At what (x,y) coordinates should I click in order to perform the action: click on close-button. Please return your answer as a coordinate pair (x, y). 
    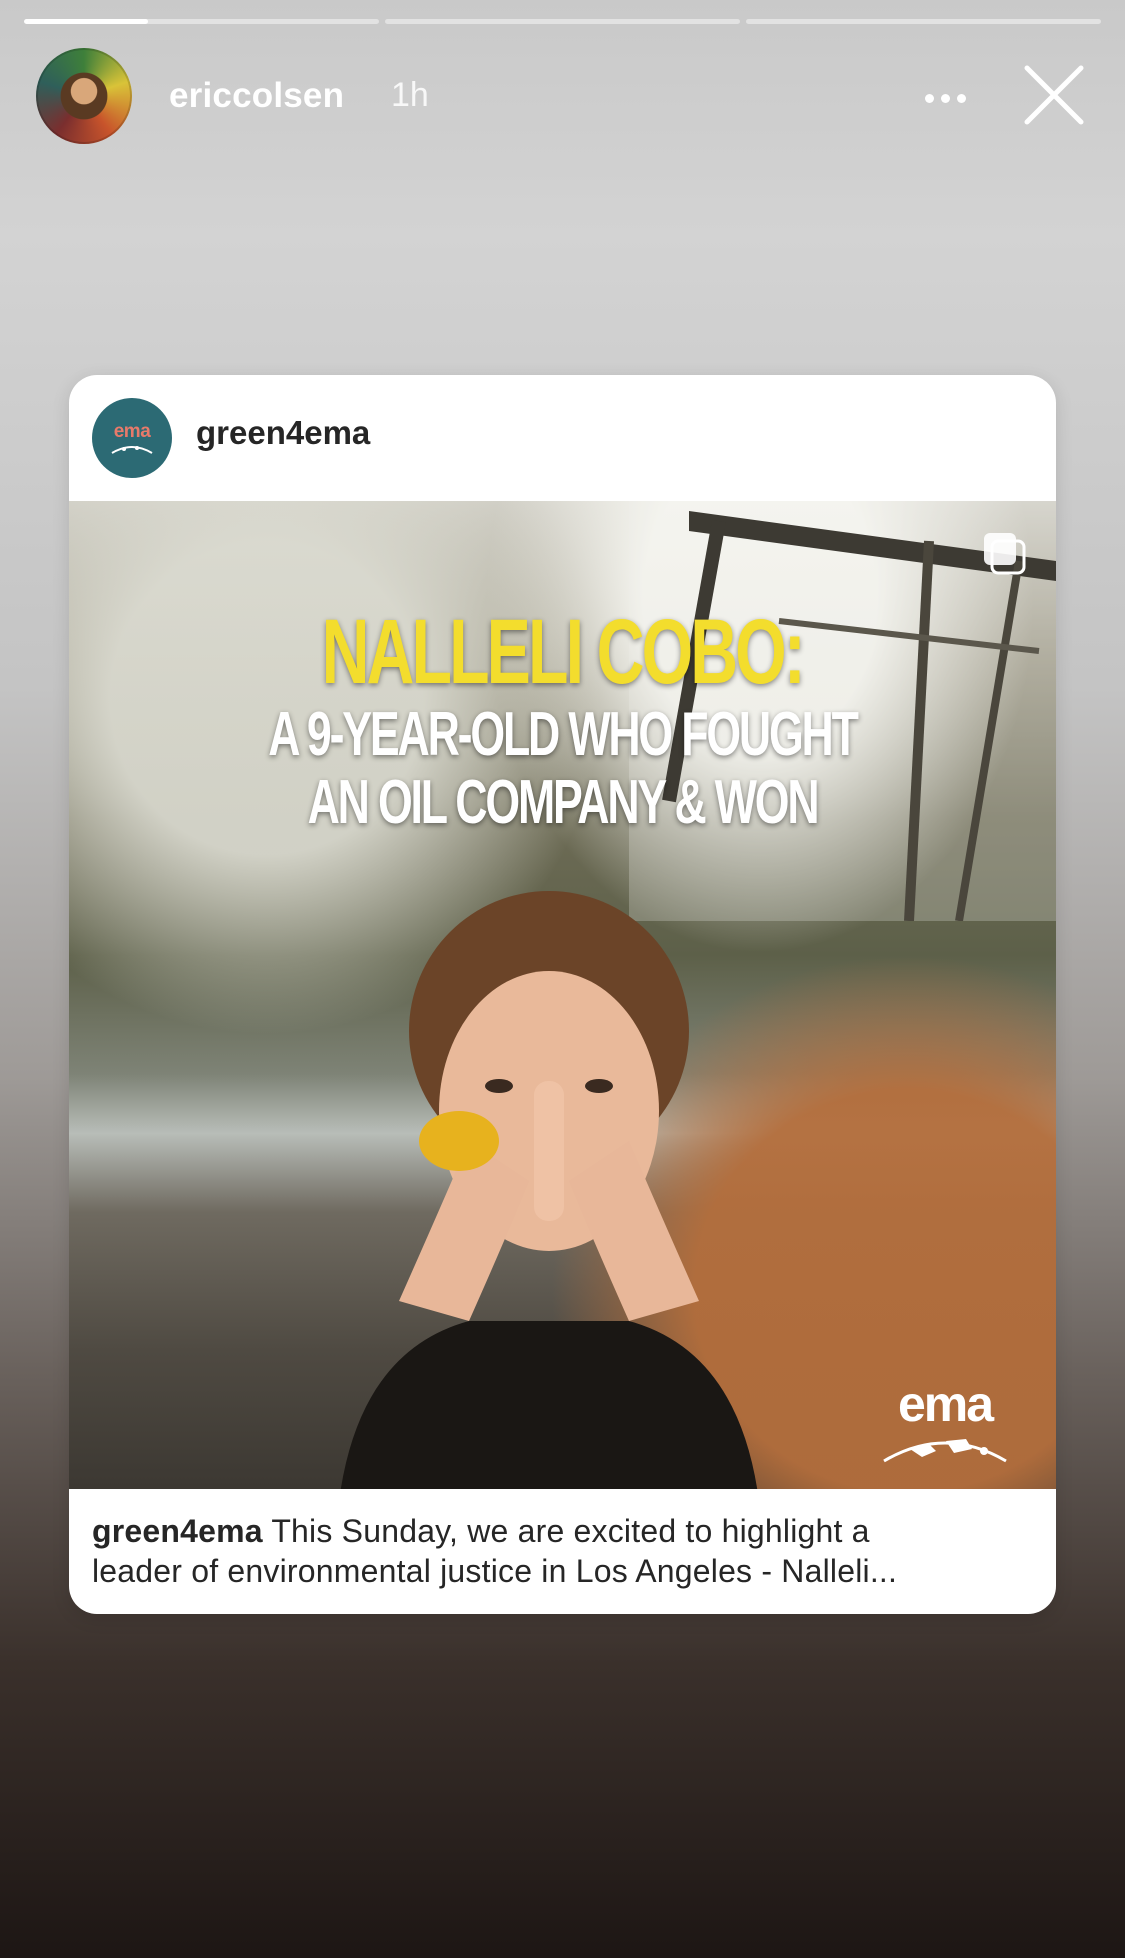
    Looking at the image, I should click on (1054, 95).